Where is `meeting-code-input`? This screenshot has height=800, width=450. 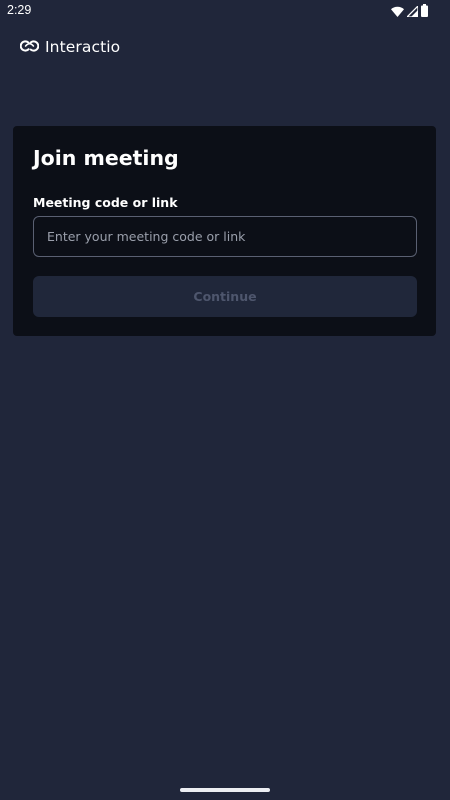
meeting-code-input is located at coordinates (225, 236).